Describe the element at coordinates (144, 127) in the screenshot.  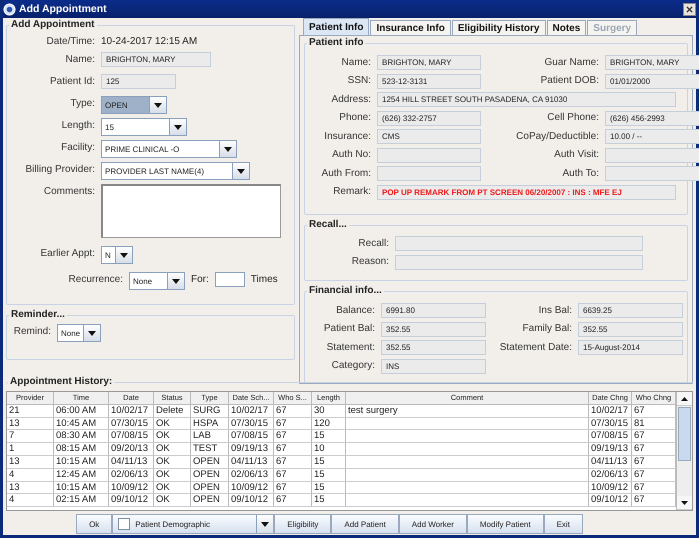
I see `dropdown: 15` at that location.